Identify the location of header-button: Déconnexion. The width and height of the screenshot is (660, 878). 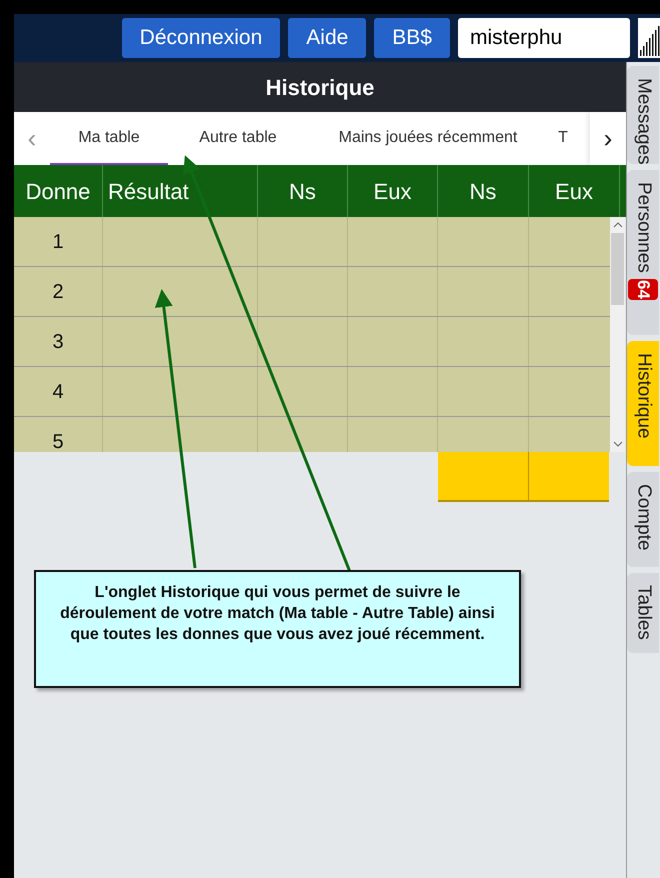
(201, 38).